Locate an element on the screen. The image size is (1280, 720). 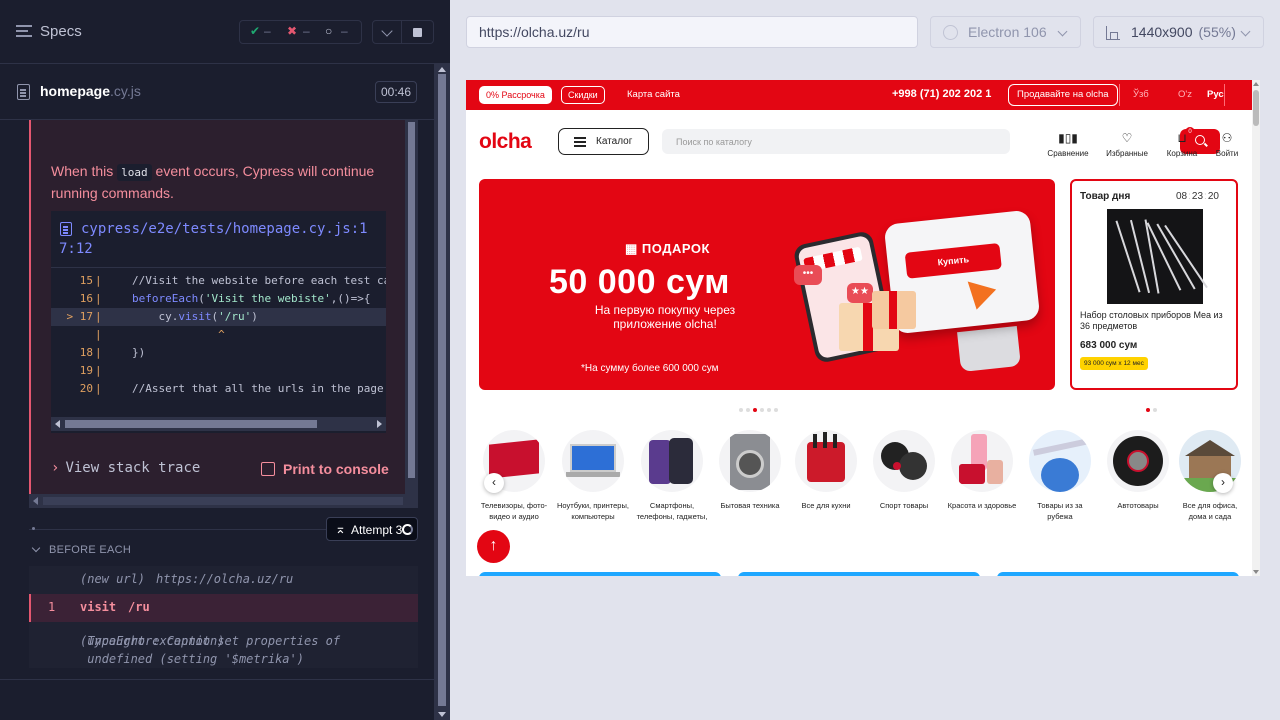
search-input is located at coordinates (822, 141).